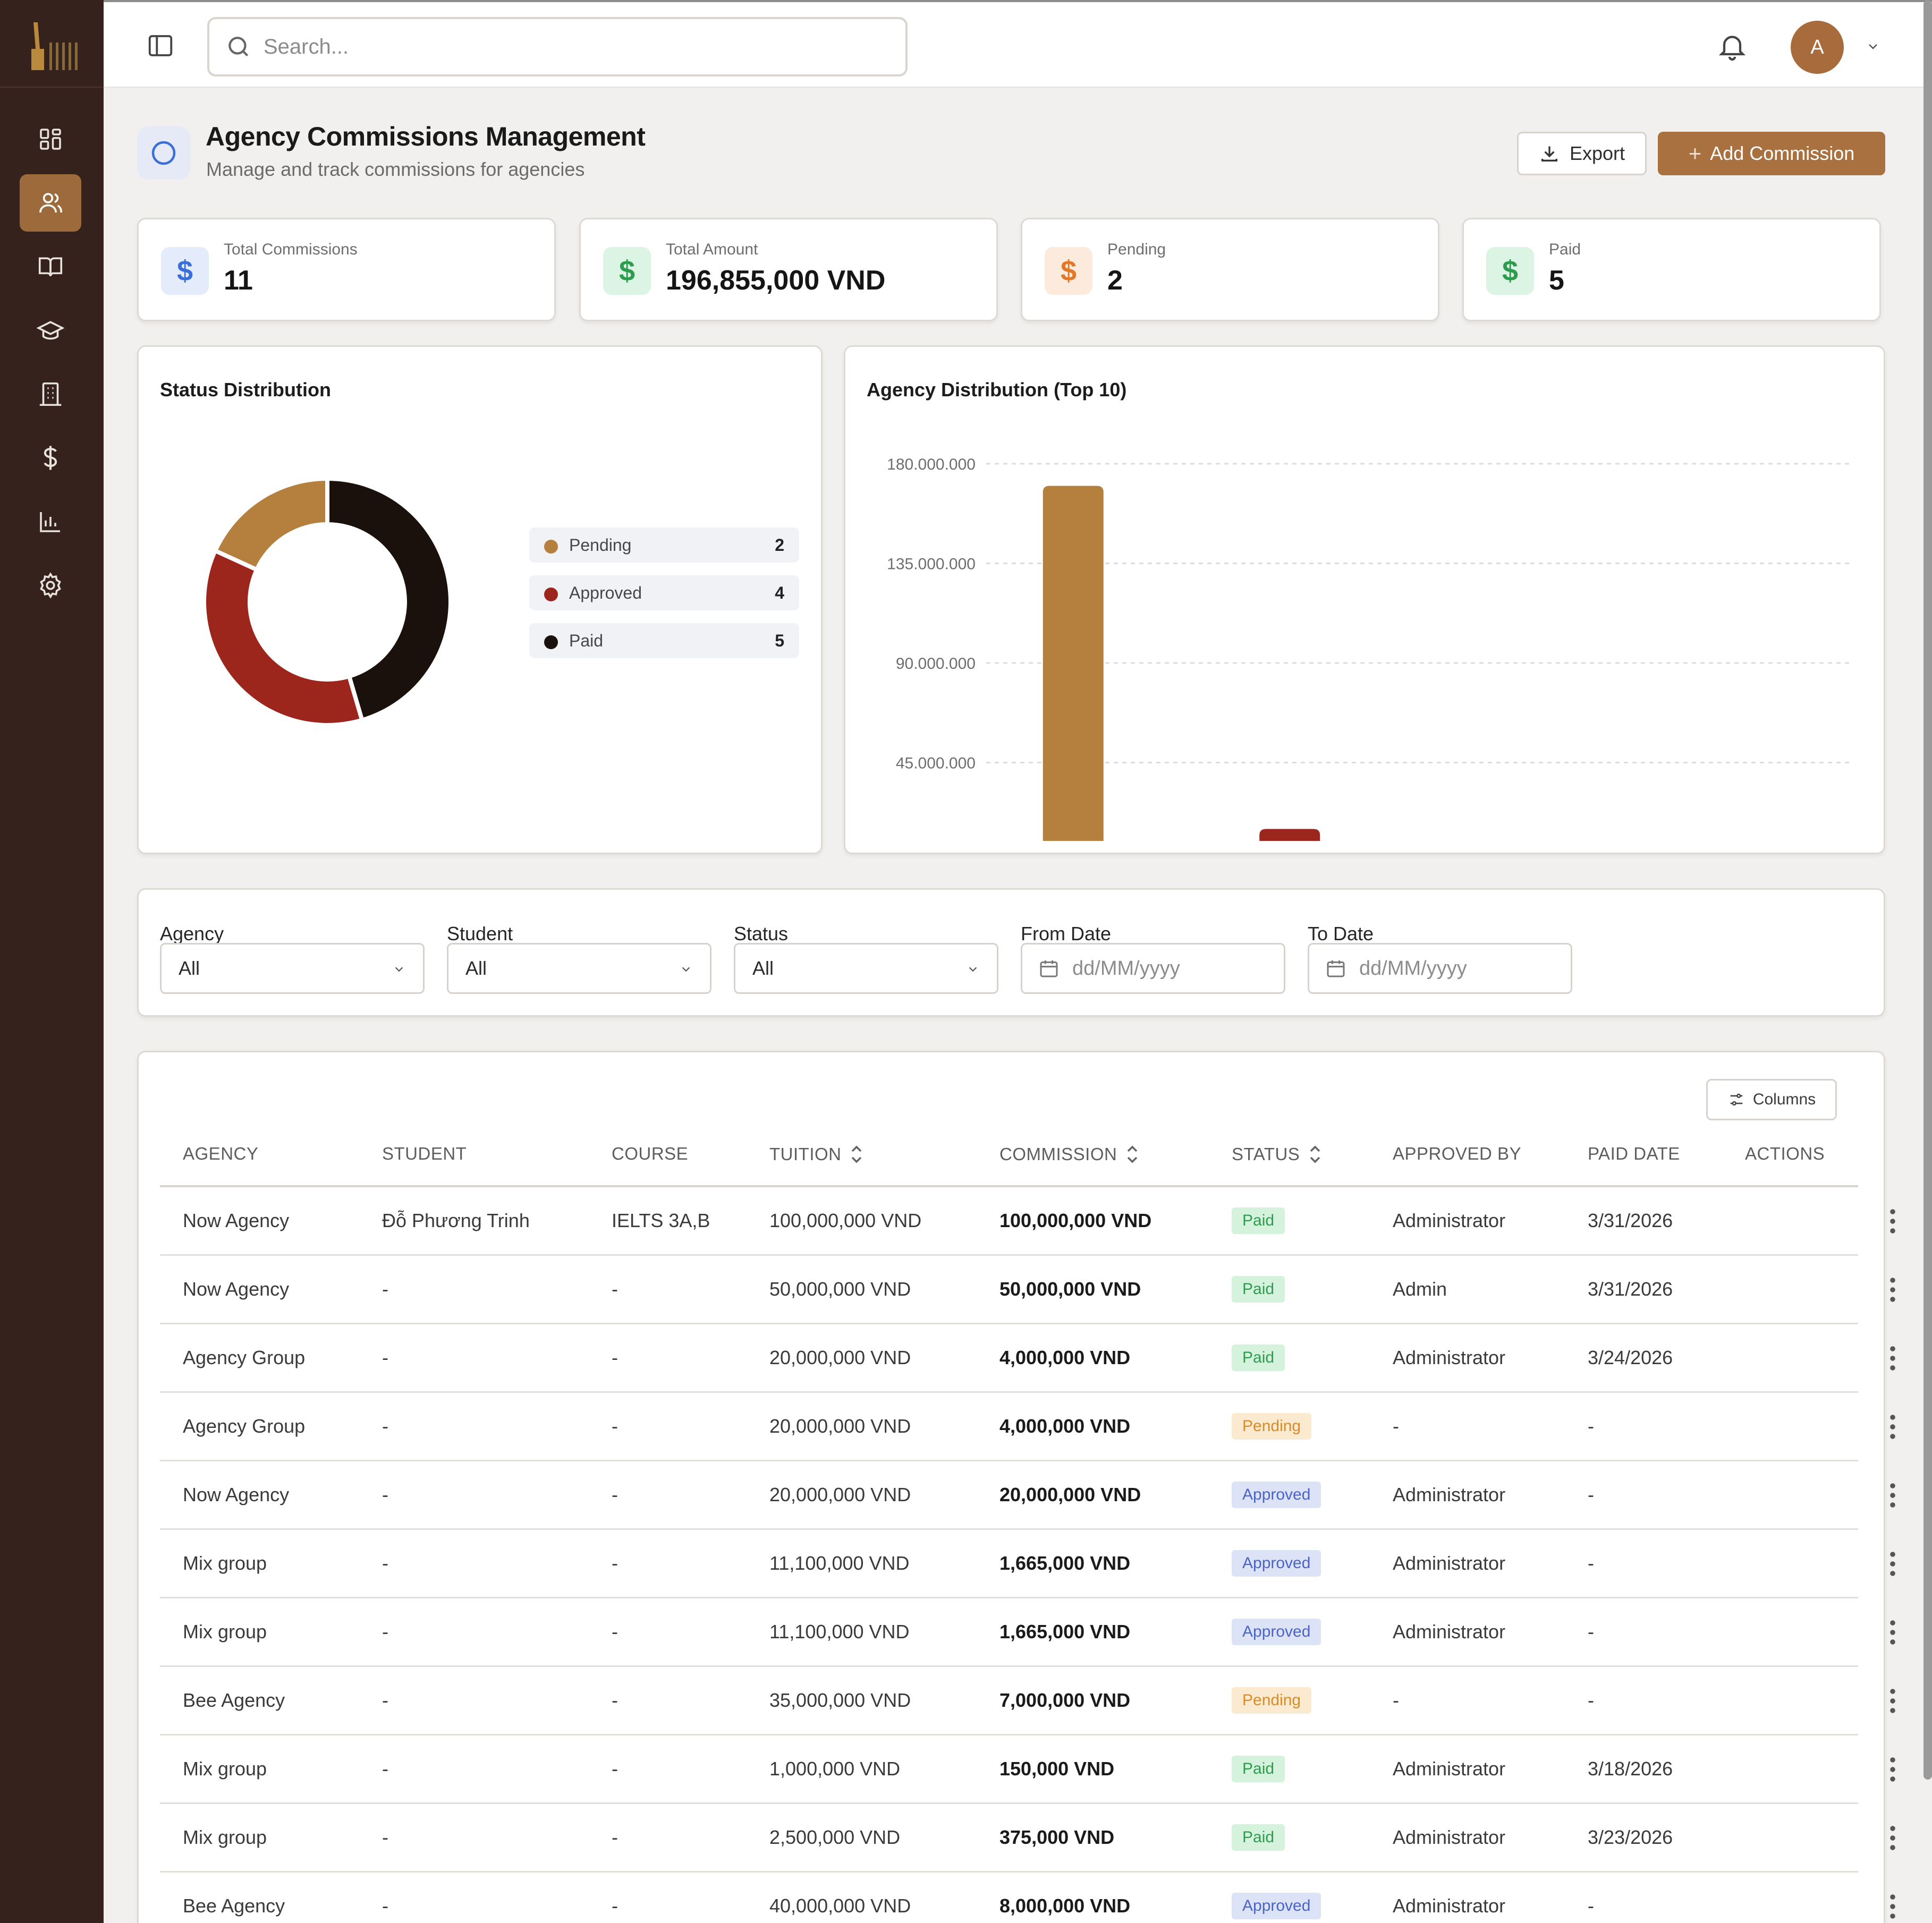 This screenshot has width=1932, height=1923. I want to click on bar-bee-agency, so click(1289, 835).